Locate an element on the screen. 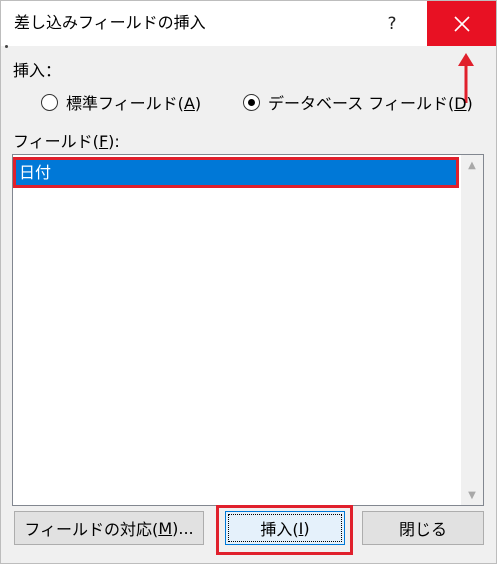 This screenshot has width=497, height=564. scroll-down-icon: ▼ is located at coordinates (472, 495).